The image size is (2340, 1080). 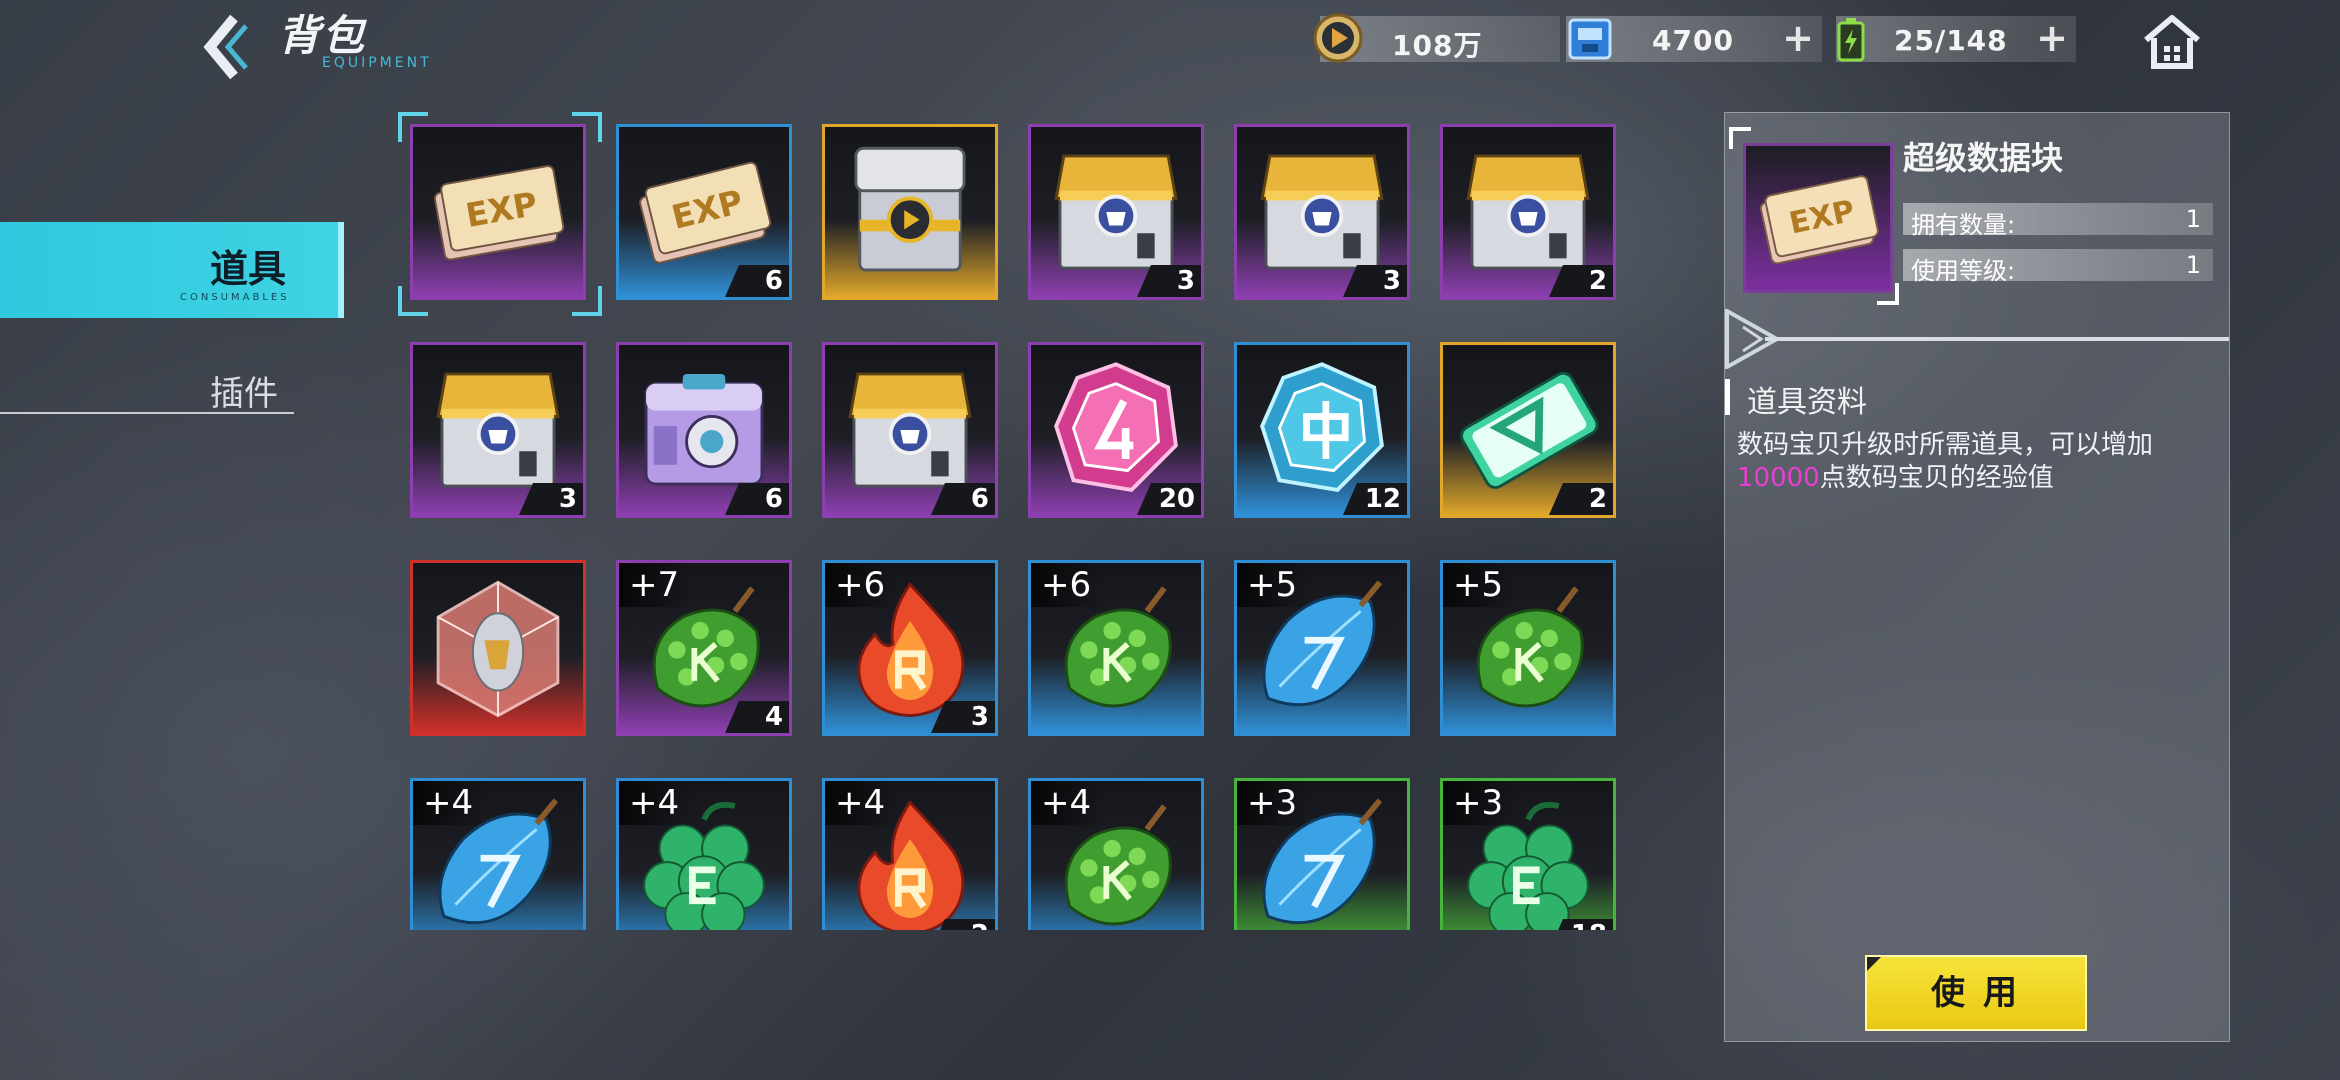 I want to click on energy-currency-bar: 25/148 +, so click(x=1956, y=39).